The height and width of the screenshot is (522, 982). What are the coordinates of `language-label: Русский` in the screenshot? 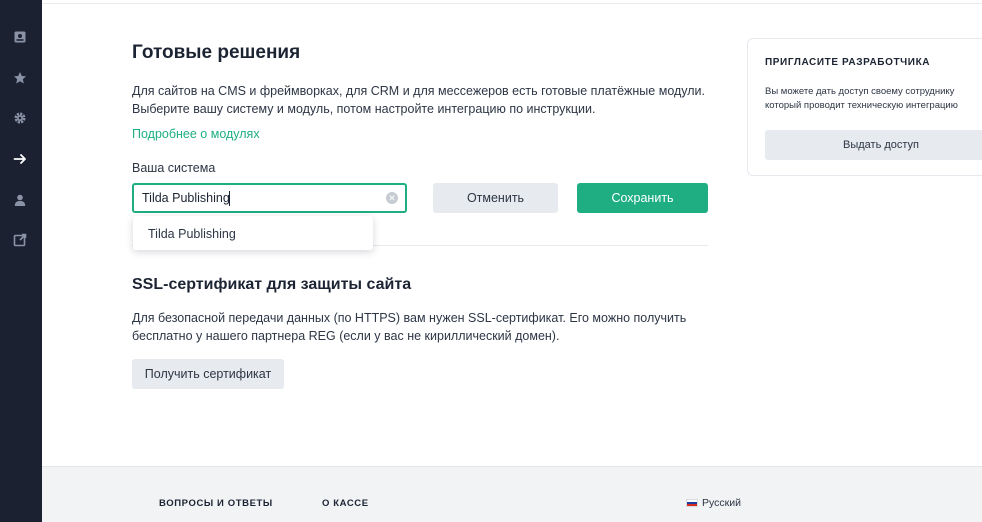 It's located at (721, 503).